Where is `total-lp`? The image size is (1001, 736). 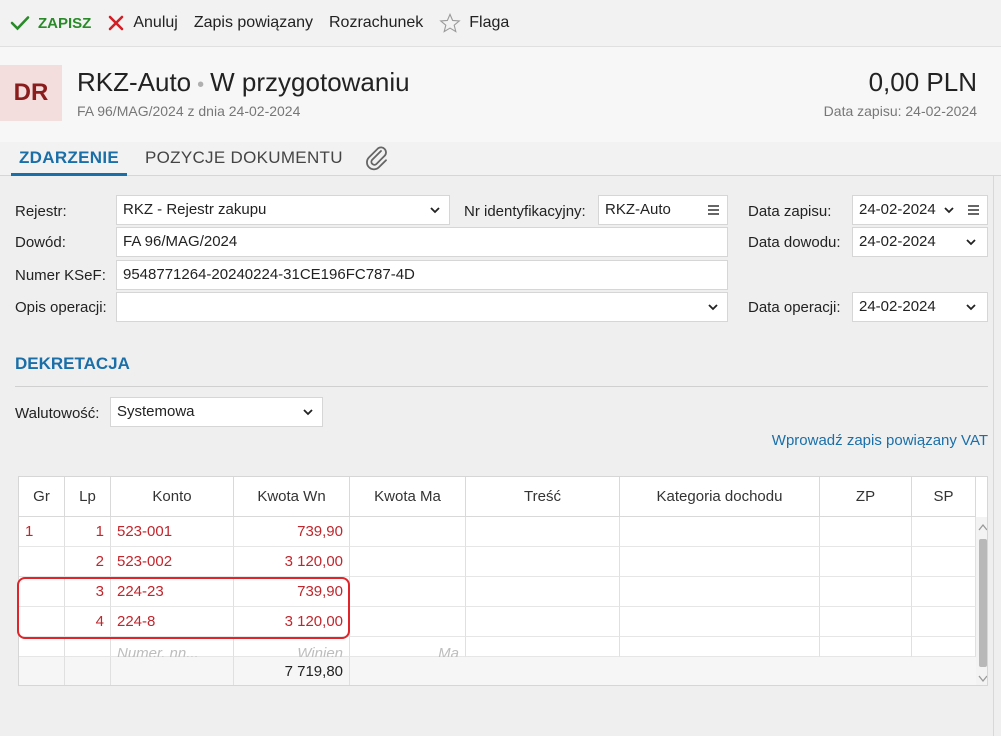 total-lp is located at coordinates (88, 671).